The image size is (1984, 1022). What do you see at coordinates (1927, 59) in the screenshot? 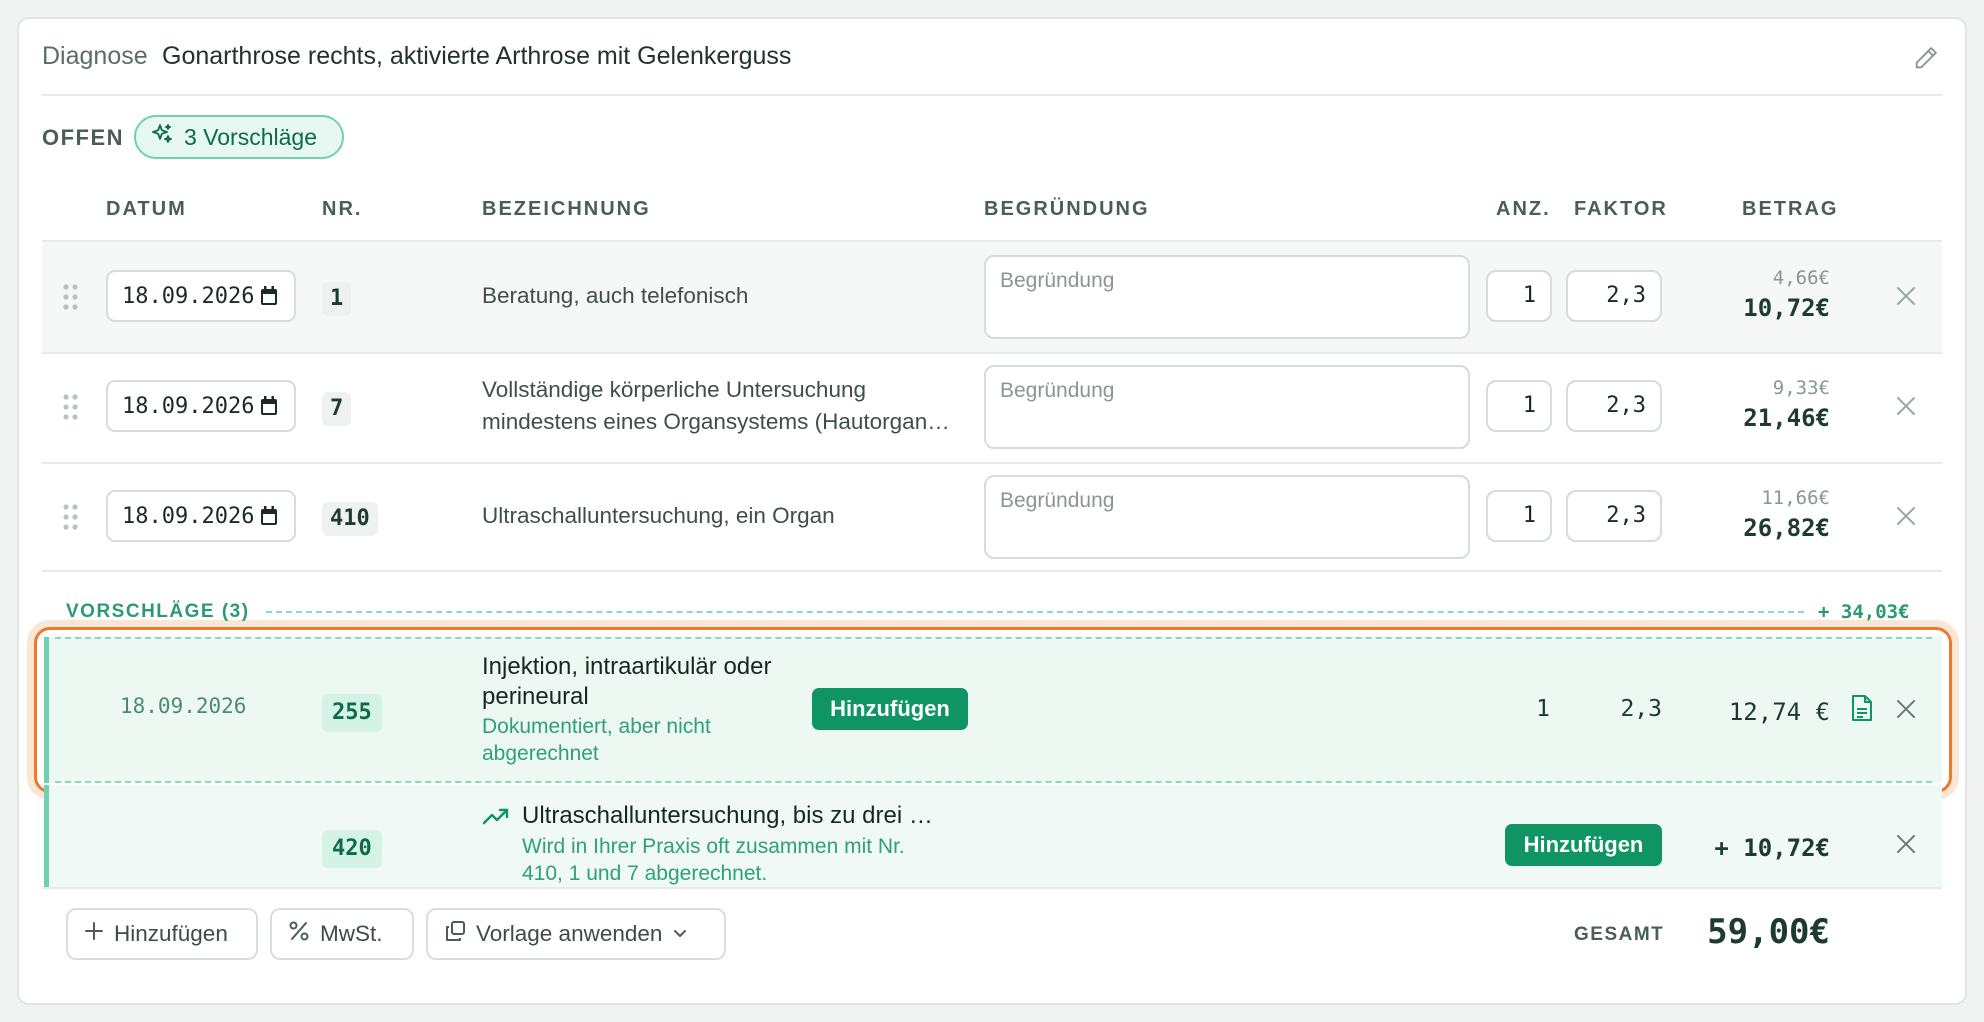
I see `pencil-icon` at bounding box center [1927, 59].